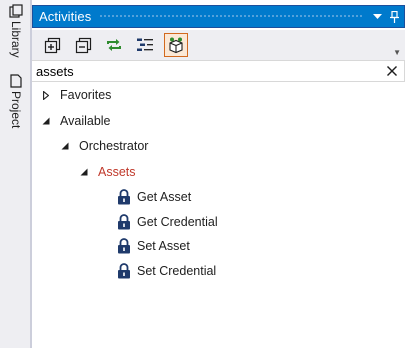  What do you see at coordinates (117, 172) in the screenshot?
I see `tree-node-label: Assets` at bounding box center [117, 172].